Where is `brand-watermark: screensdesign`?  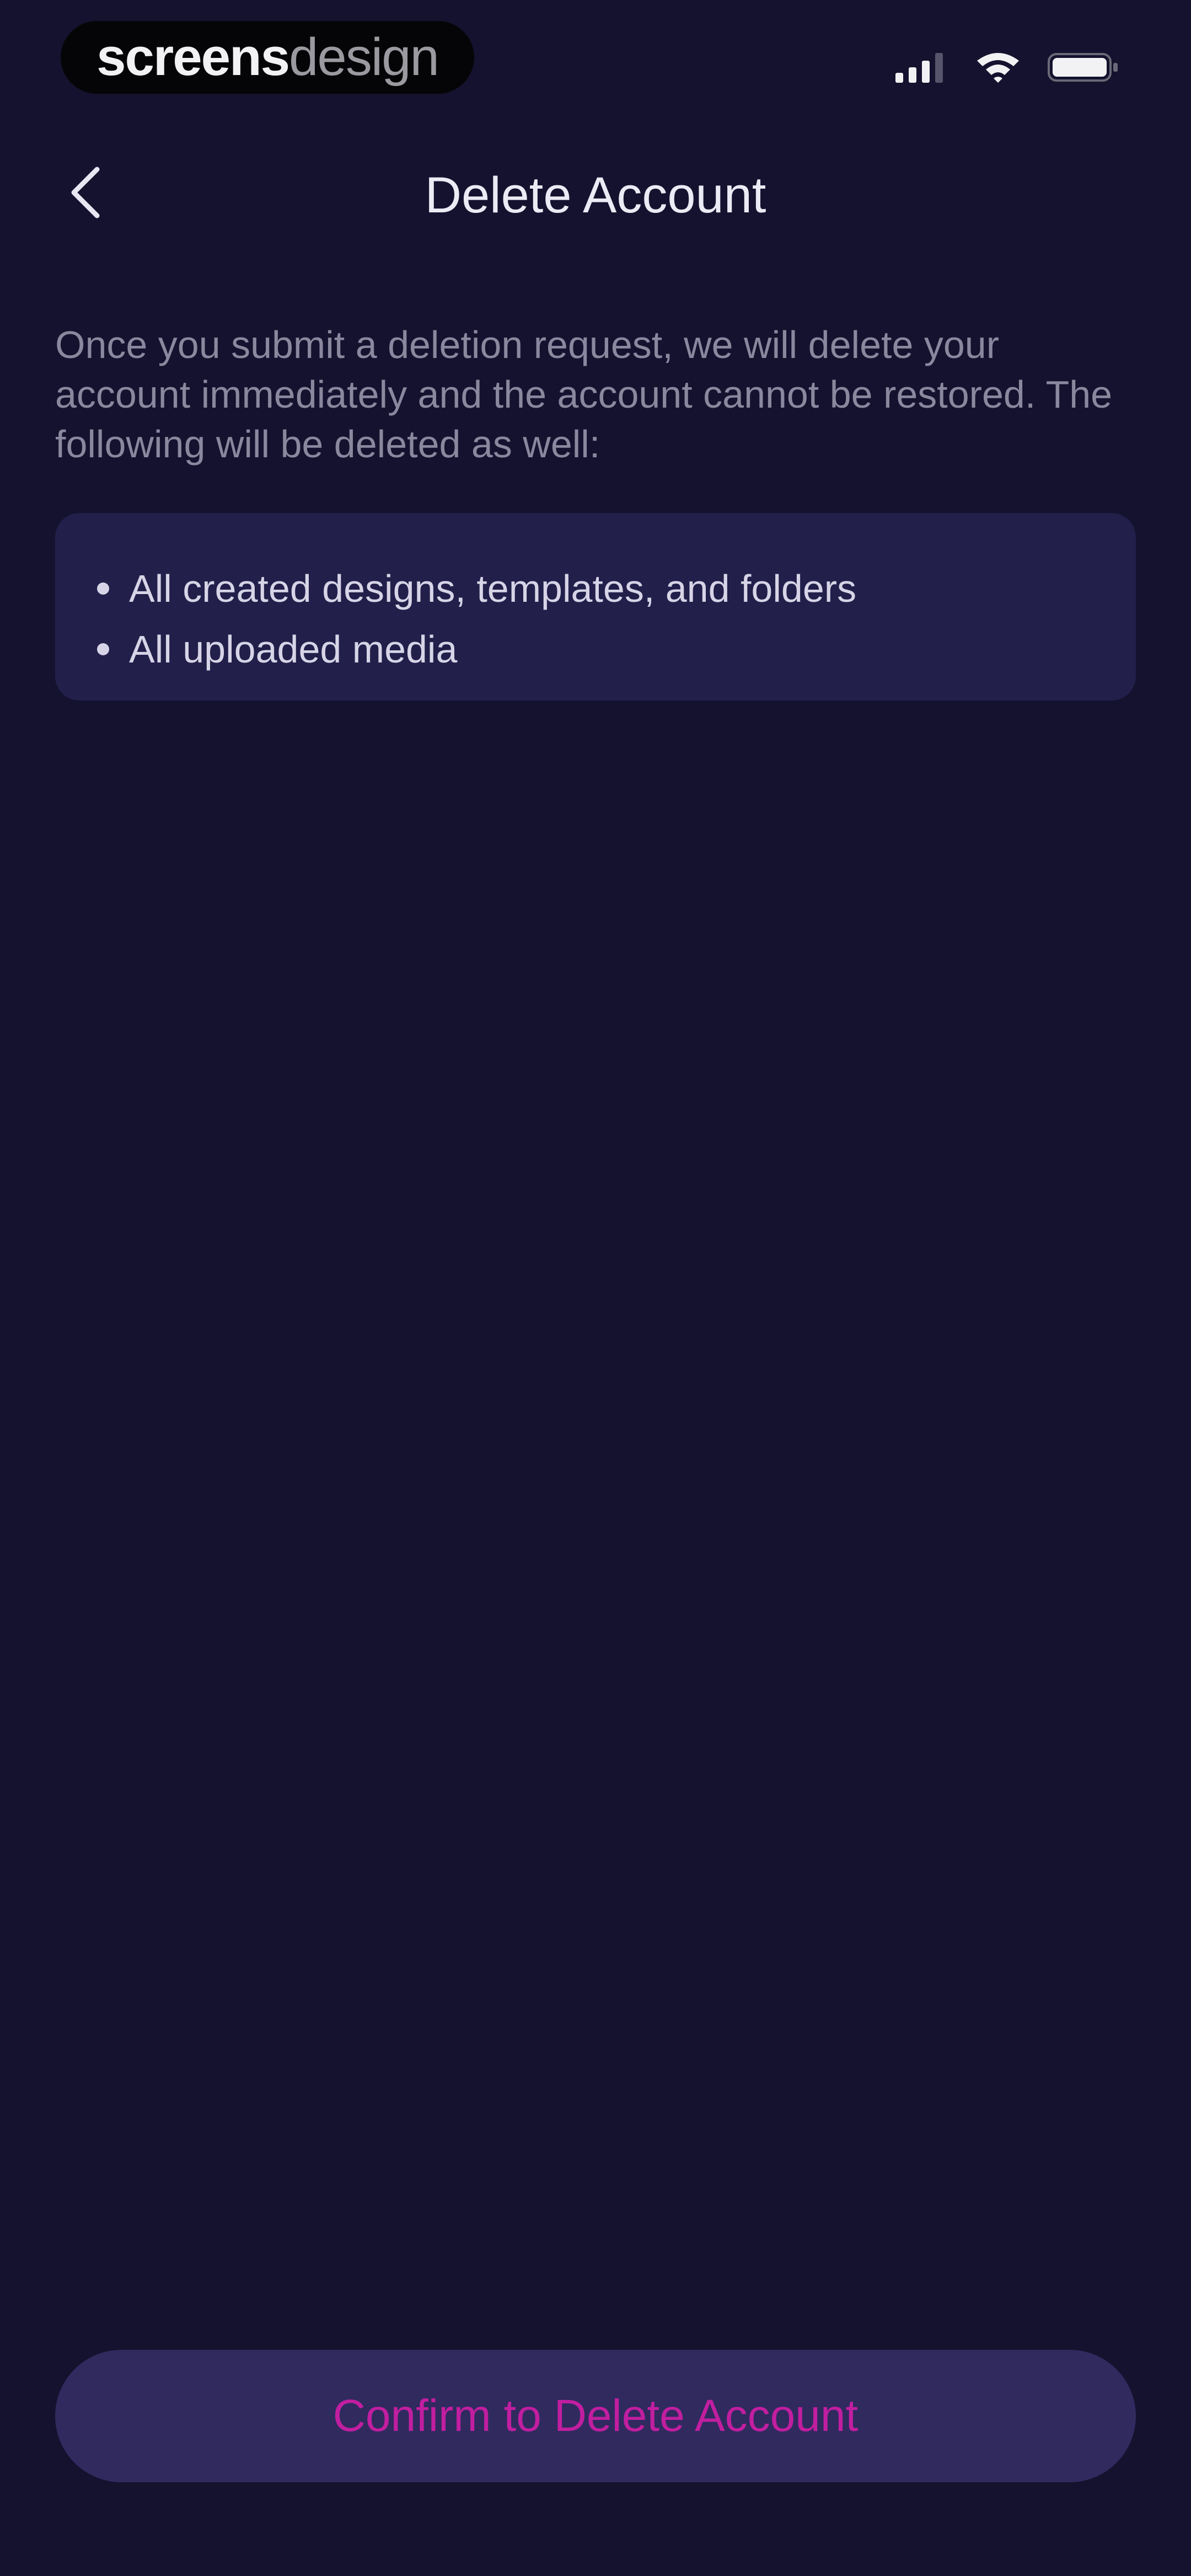
brand-watermark: screensdesign is located at coordinates (267, 57).